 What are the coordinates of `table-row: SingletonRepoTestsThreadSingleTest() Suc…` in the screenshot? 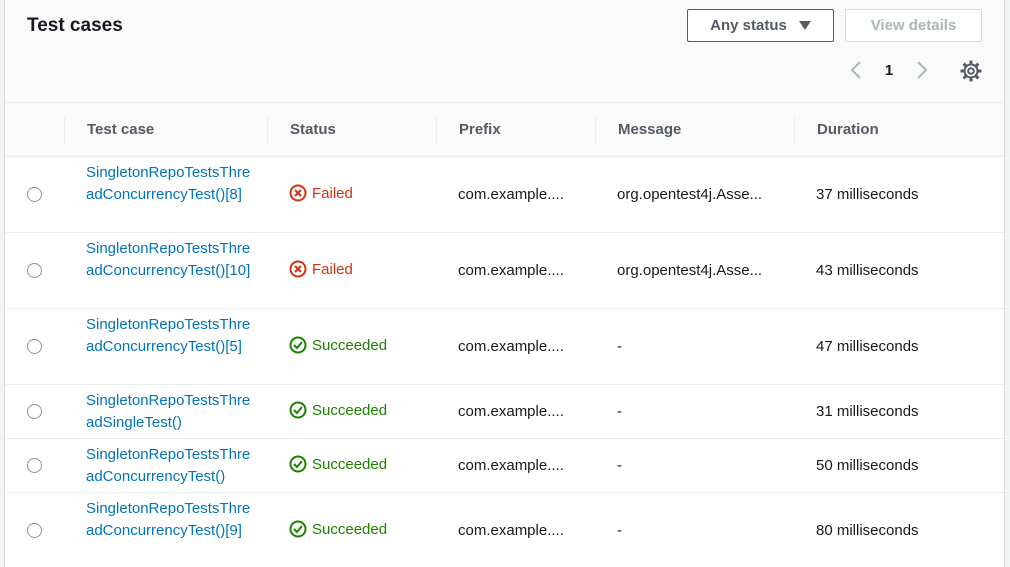 It's located at (504, 412).